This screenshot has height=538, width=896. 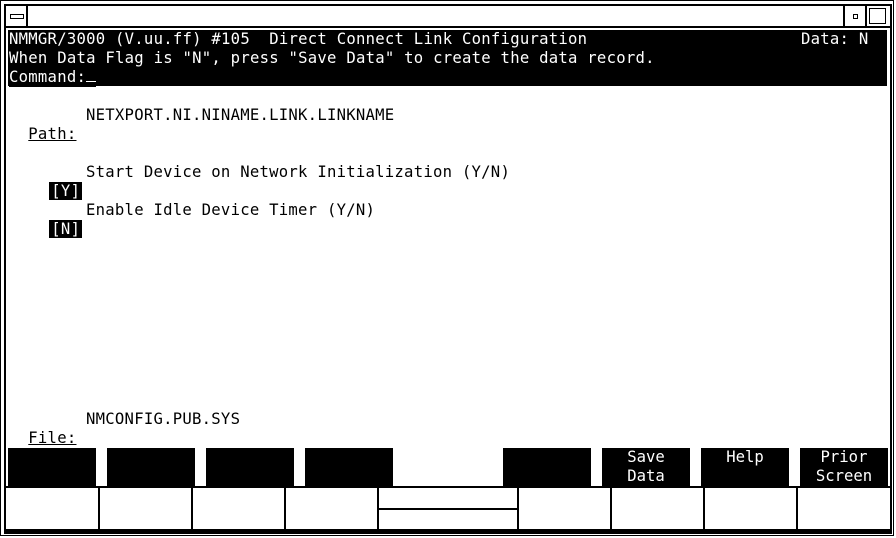 I want to click on command-line: Command:, so click(x=53, y=77).